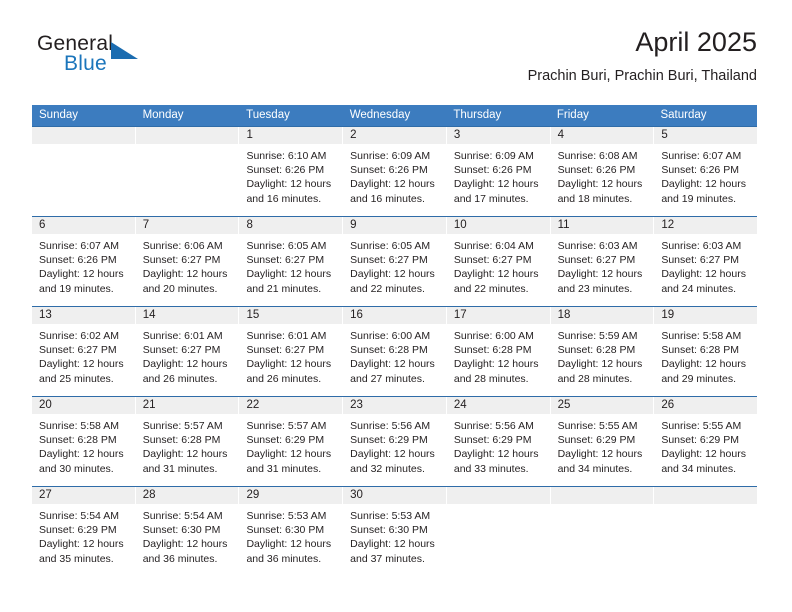 The width and height of the screenshot is (792, 612). Describe the element at coordinates (498, 506) in the screenshot. I see `day-details` at that location.